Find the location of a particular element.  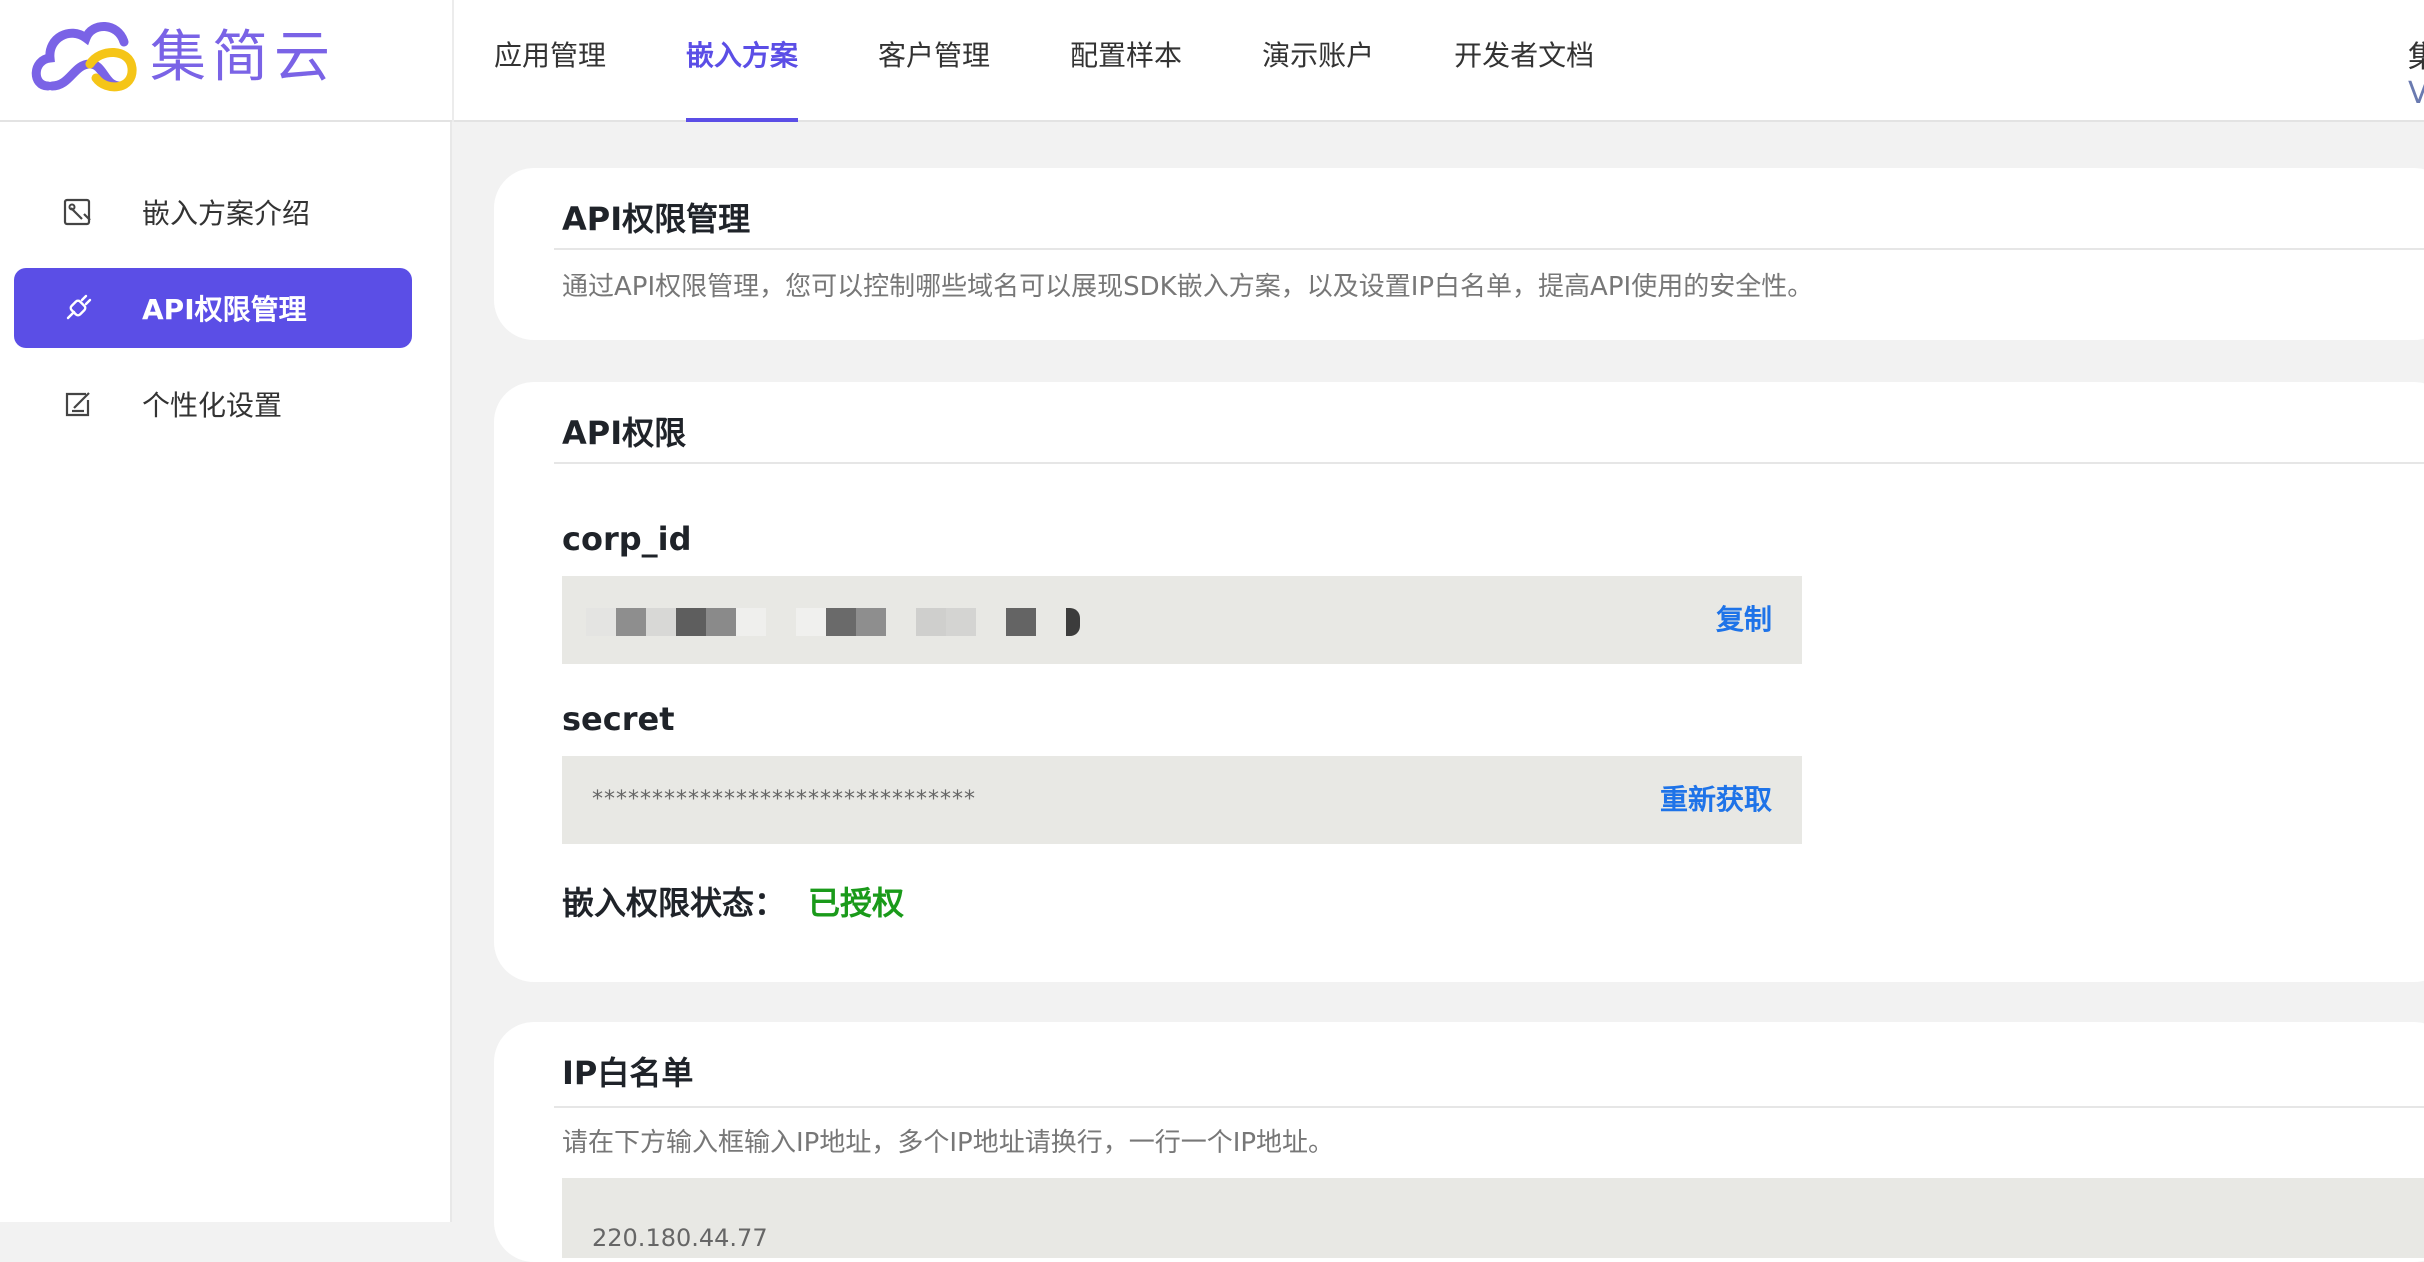

nav-customer-management: 客户管理 is located at coordinates (934, 61).